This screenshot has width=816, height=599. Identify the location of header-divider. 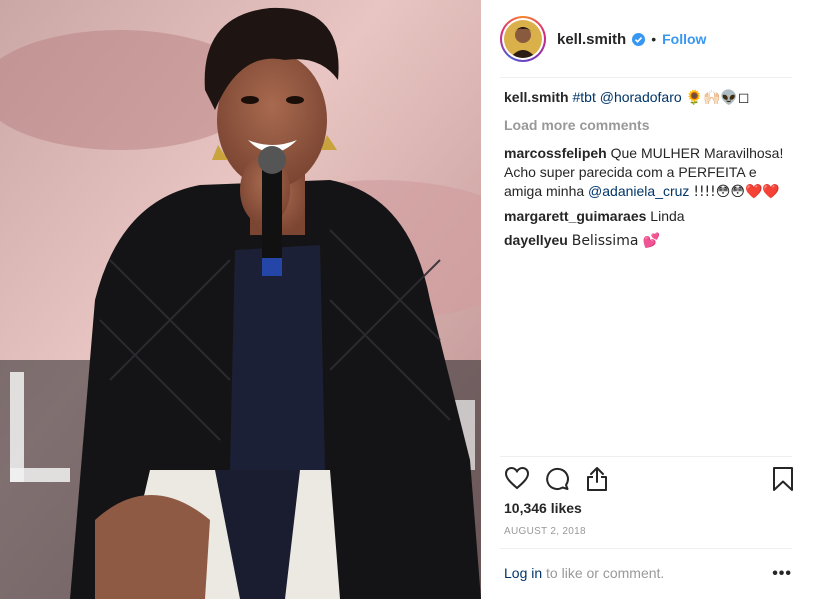
(646, 77).